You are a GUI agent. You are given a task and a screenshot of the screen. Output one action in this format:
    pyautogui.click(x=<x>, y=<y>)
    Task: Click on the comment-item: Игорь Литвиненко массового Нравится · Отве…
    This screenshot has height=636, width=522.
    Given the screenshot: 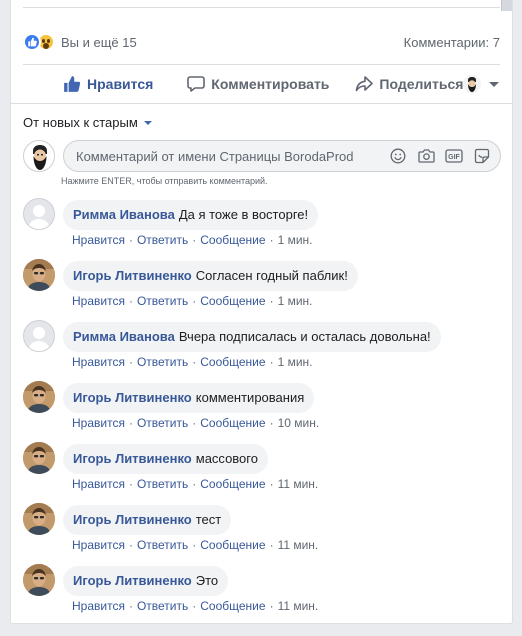 What is the action you would take?
    pyautogui.click(x=263, y=472)
    